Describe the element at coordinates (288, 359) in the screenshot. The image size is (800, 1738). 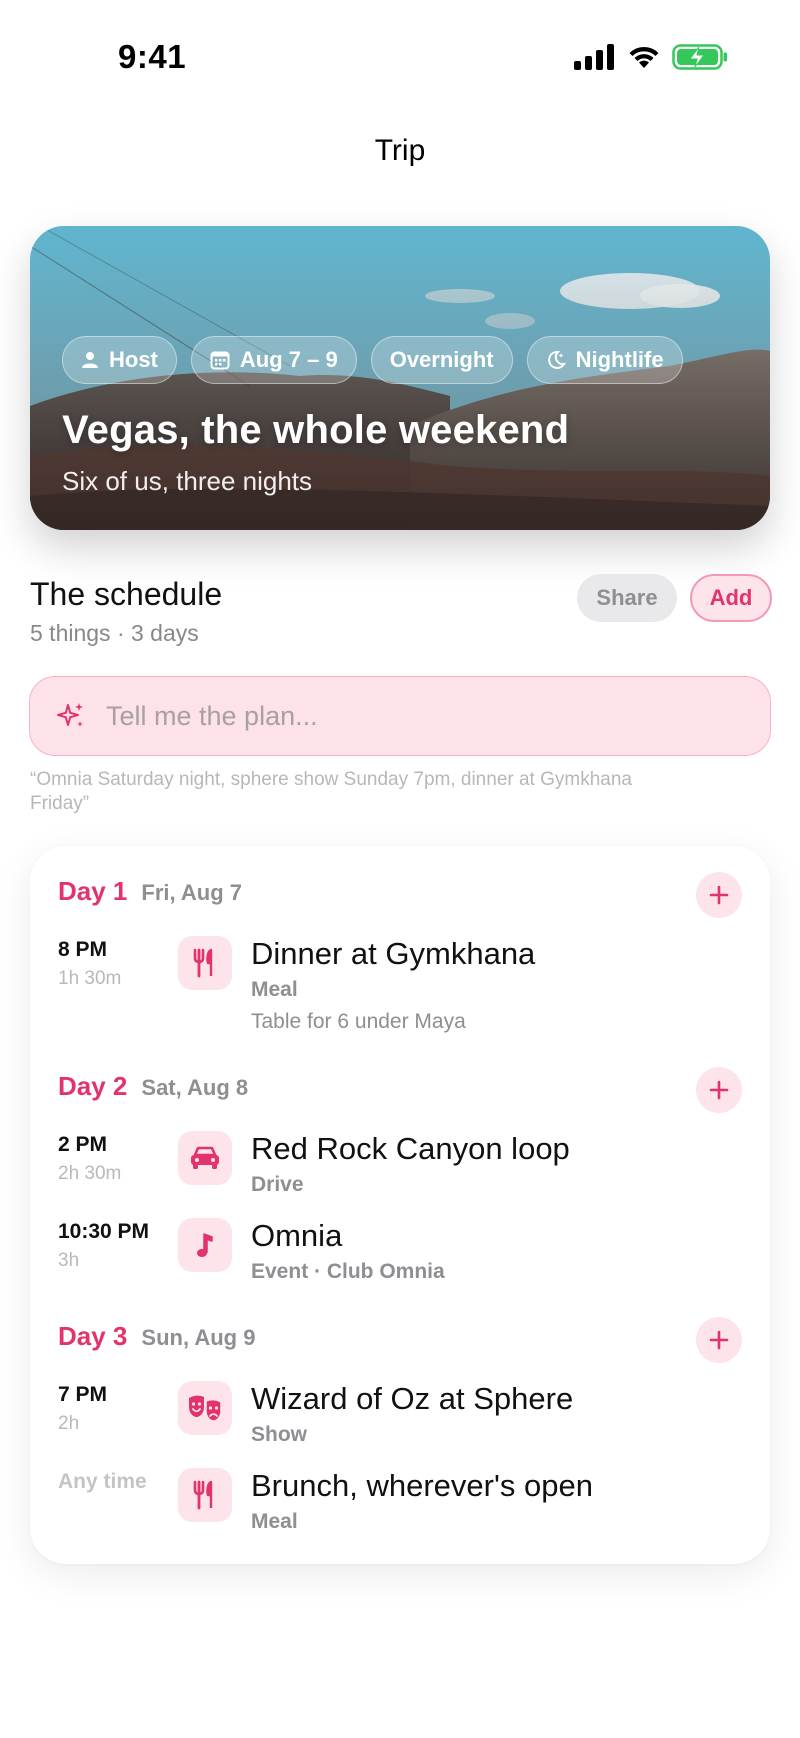
I see `chip-label: Aug 7 – 9` at that location.